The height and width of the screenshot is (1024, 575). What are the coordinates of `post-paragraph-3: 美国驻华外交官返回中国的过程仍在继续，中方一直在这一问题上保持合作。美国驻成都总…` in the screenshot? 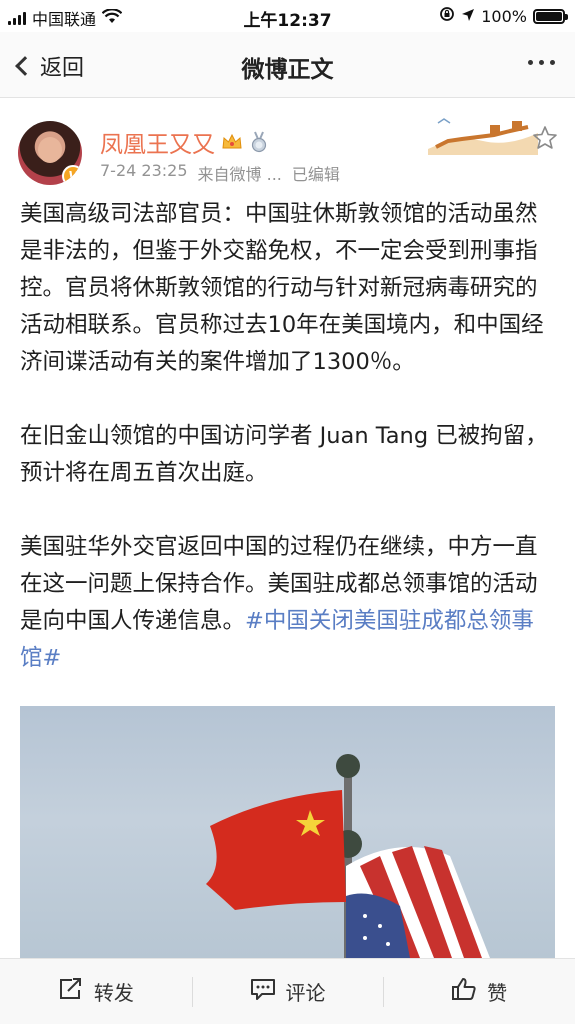 It's located at (287, 603).